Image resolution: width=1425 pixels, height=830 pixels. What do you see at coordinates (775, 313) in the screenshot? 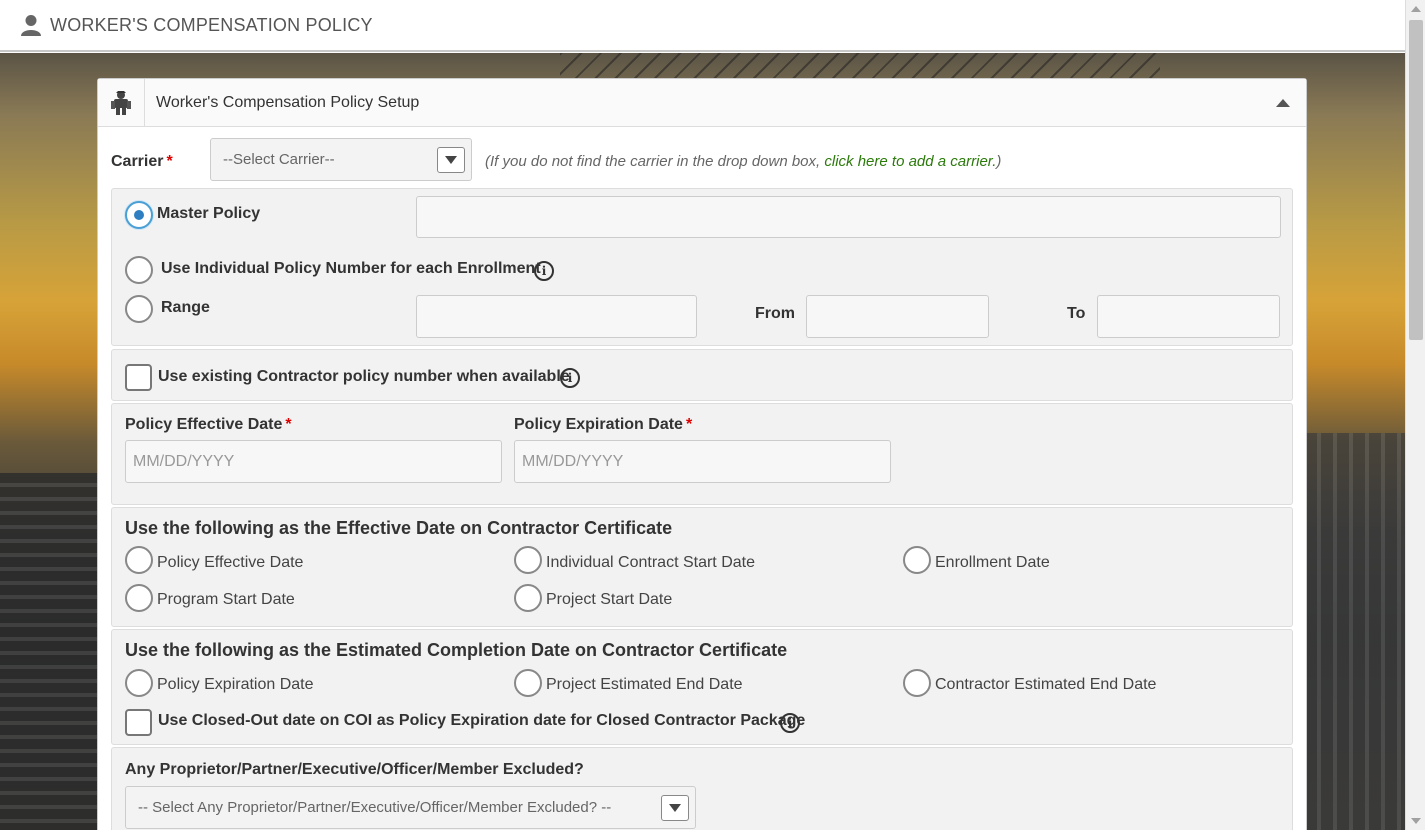
I see `range-from-label: From` at bounding box center [775, 313].